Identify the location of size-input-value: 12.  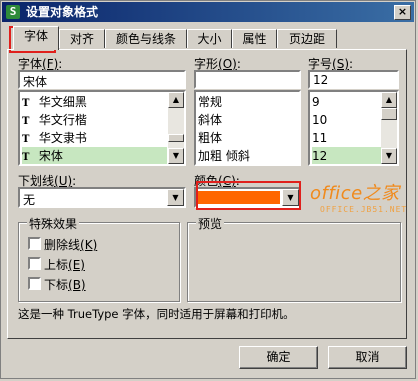
(321, 80).